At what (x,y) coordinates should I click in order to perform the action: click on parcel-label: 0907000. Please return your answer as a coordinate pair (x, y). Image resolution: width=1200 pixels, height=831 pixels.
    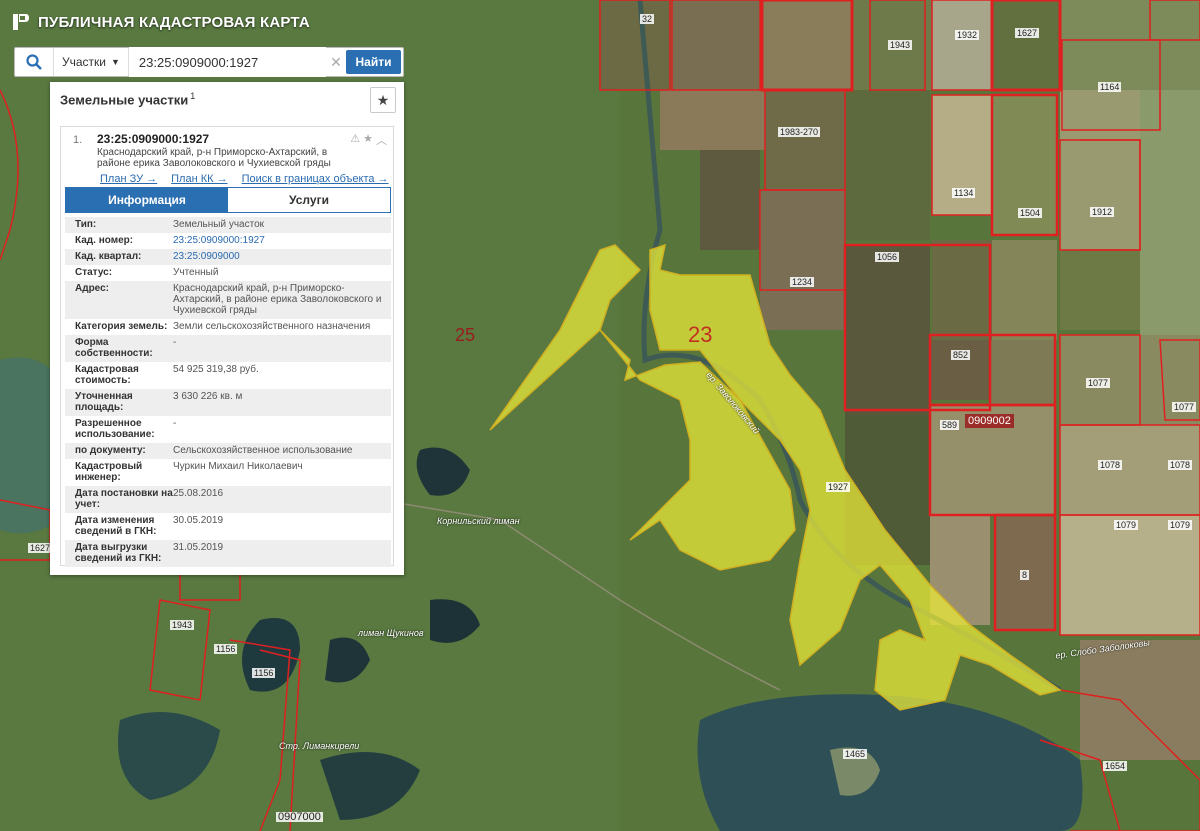
    Looking at the image, I should click on (299, 817).